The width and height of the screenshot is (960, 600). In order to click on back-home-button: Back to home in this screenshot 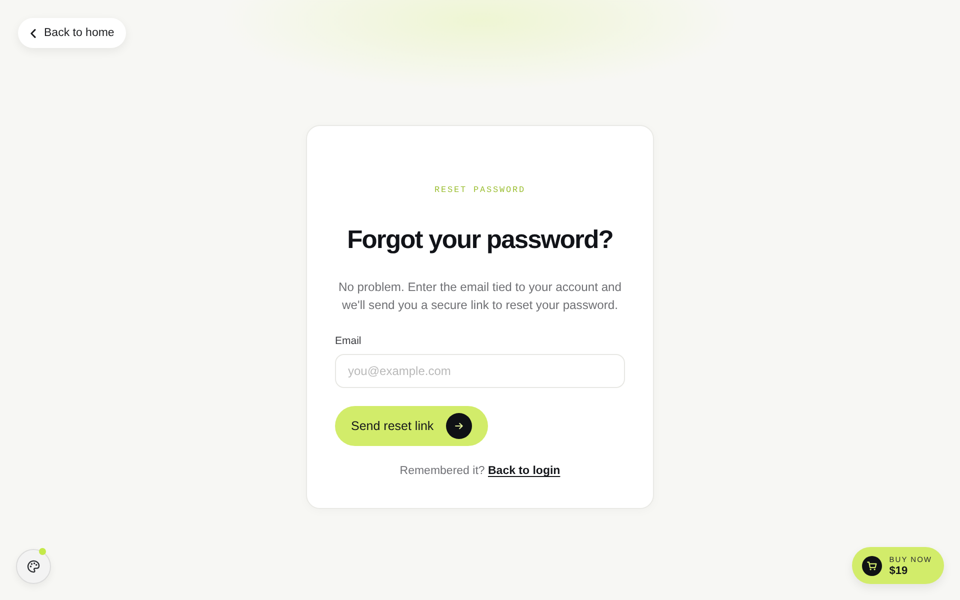, I will do `click(72, 33)`.